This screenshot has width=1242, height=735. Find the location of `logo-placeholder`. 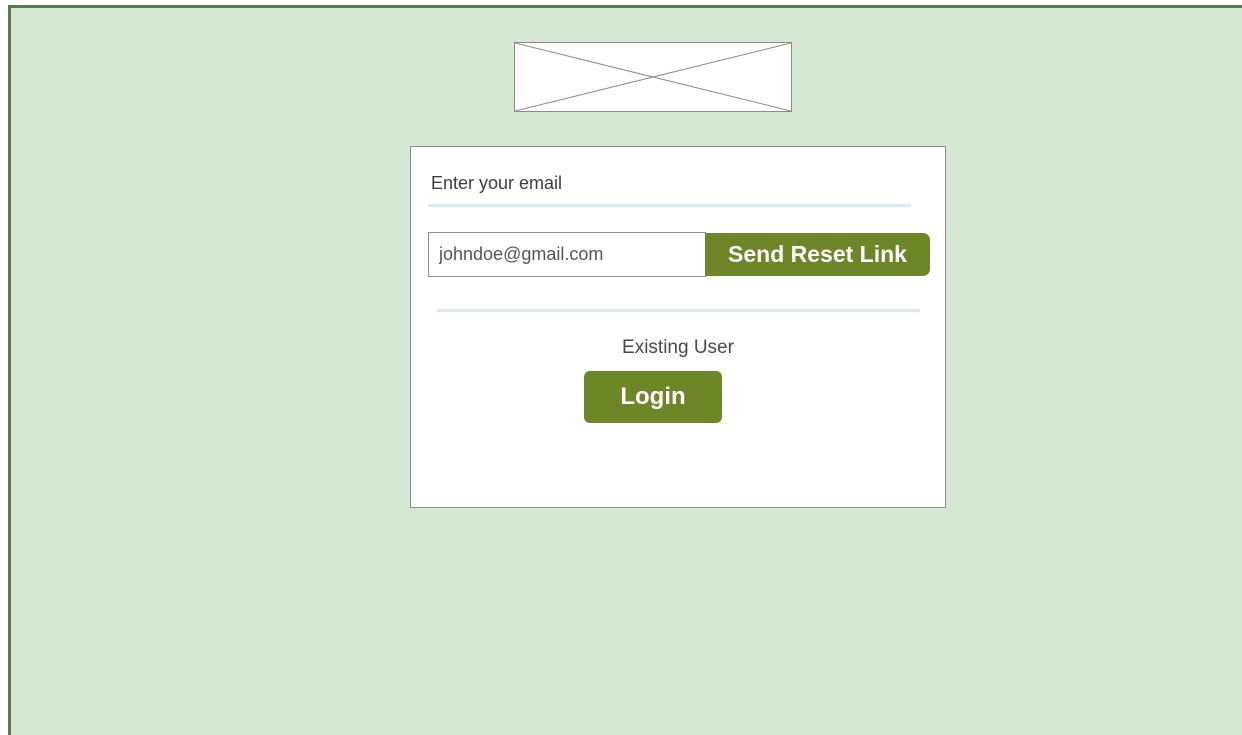

logo-placeholder is located at coordinates (653, 77).